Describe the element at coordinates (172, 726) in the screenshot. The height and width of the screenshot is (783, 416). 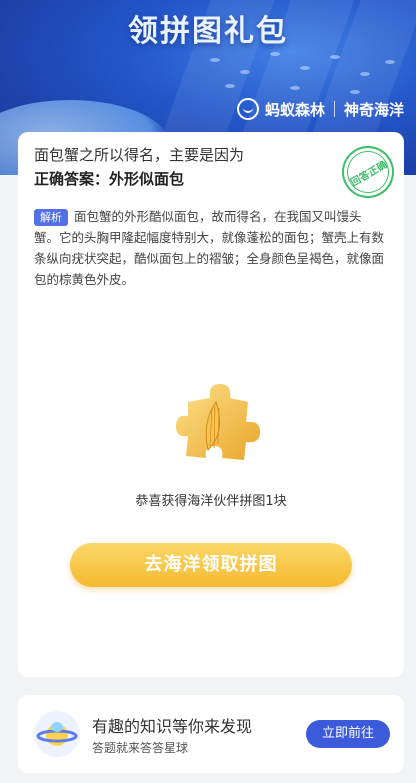
I see `promo-title: 有趣的知识等你来发现` at that location.